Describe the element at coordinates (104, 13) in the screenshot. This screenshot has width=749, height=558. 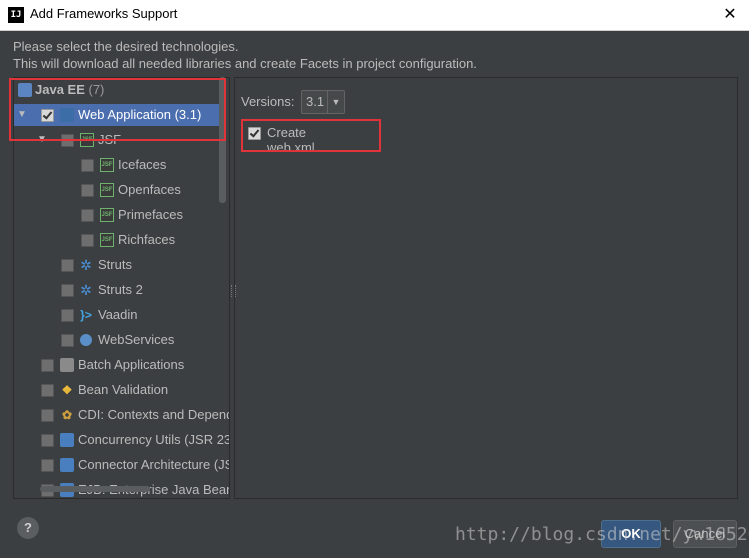
I see `window-title: Add Frameworks Support` at that location.